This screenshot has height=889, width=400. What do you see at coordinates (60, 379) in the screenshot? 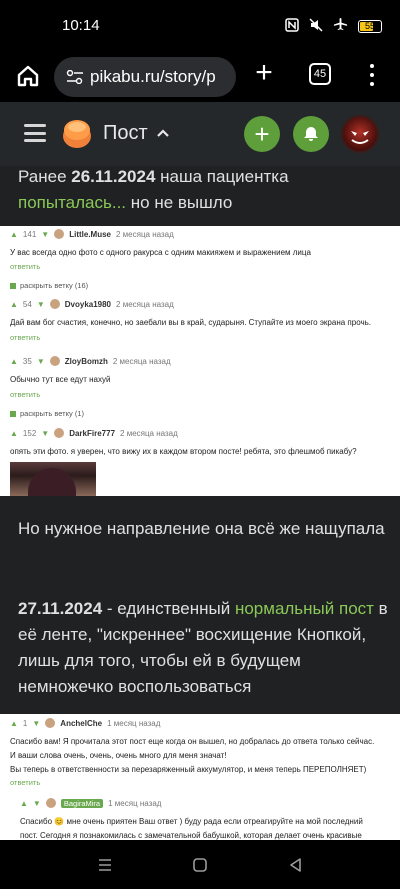
I see `comment-text: Обычно тут все едут нахуй` at bounding box center [60, 379].